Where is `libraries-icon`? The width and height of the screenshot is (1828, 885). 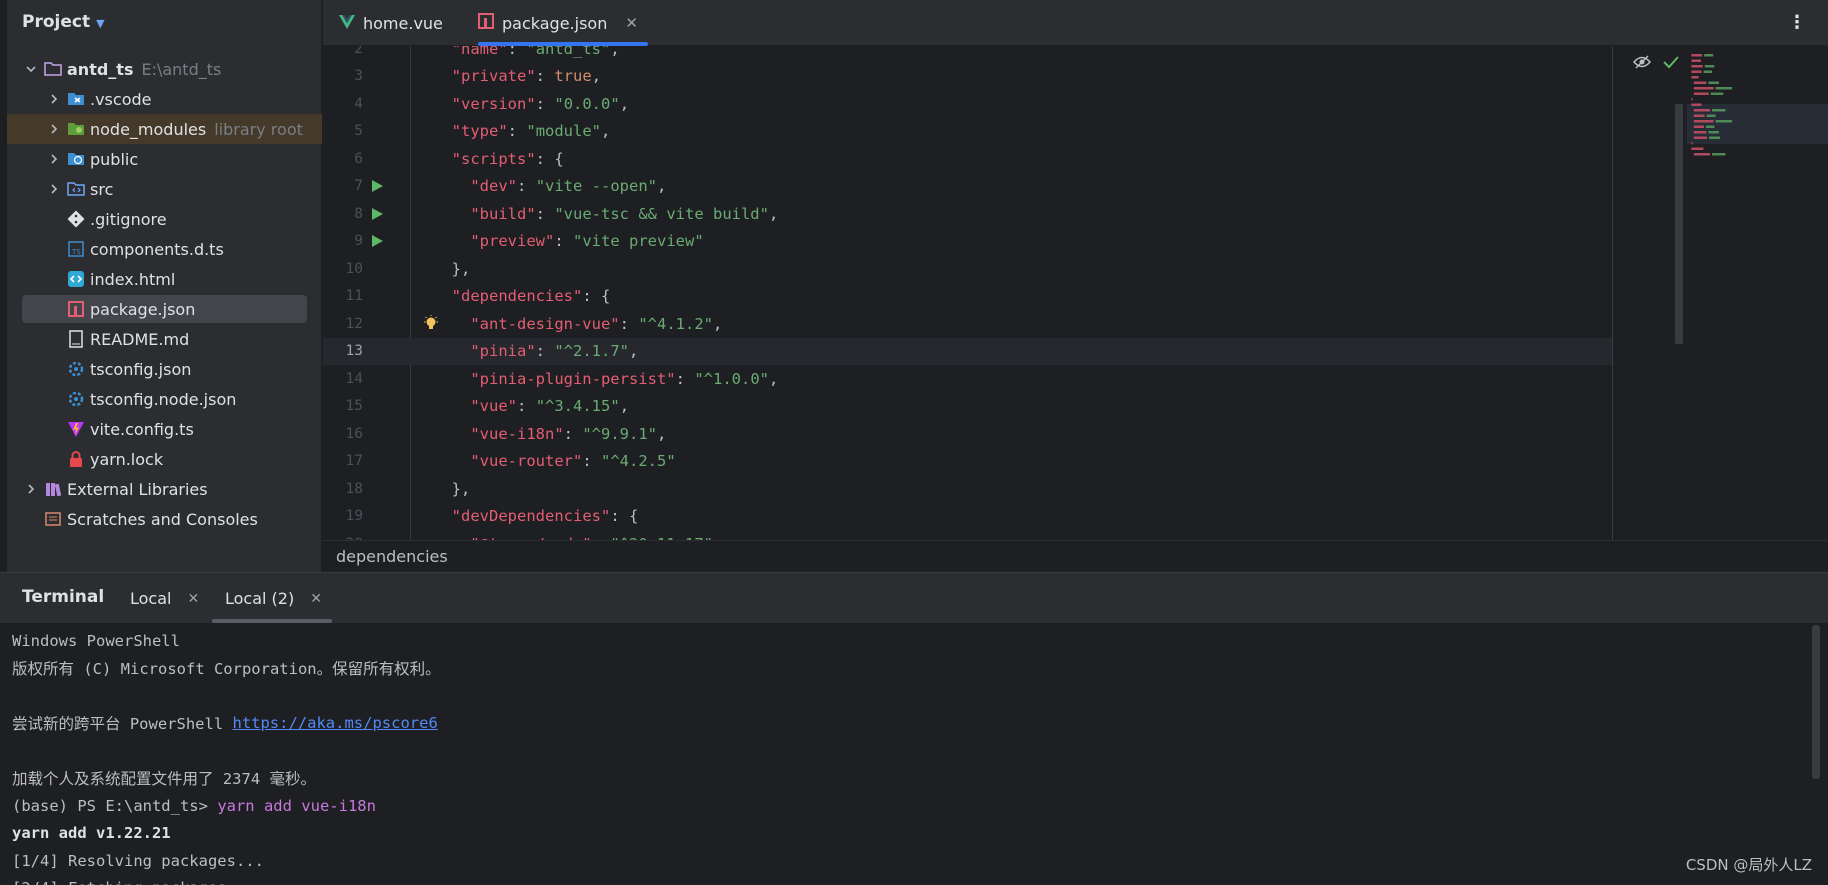 libraries-icon is located at coordinates (53, 489).